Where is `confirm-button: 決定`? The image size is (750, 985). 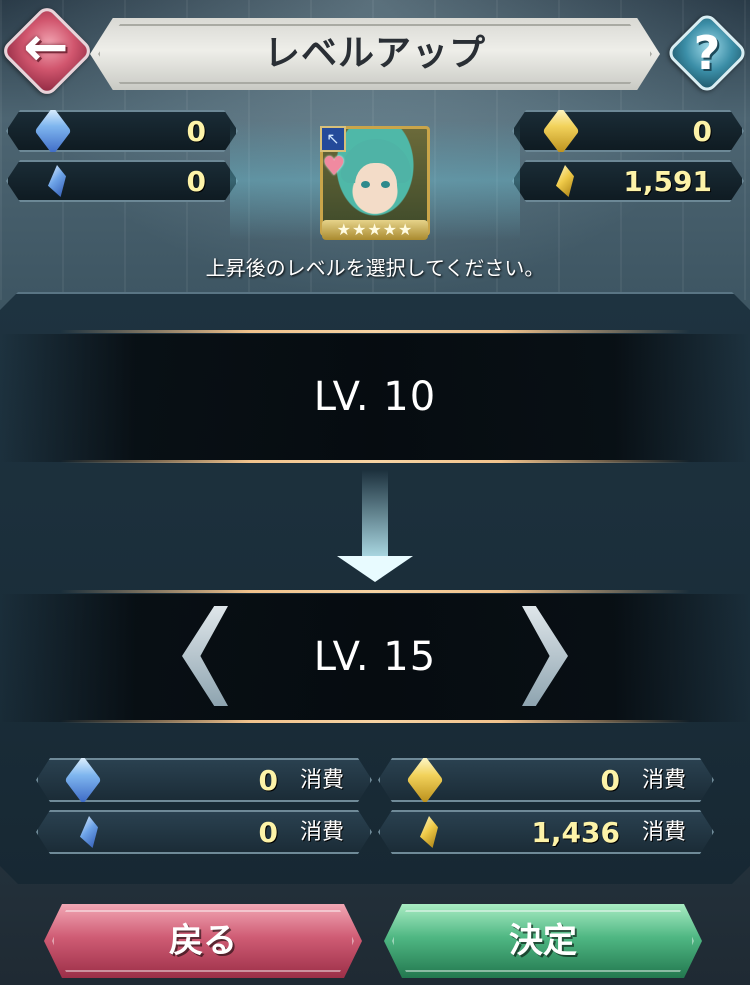
confirm-button: 決定 is located at coordinates (543, 941).